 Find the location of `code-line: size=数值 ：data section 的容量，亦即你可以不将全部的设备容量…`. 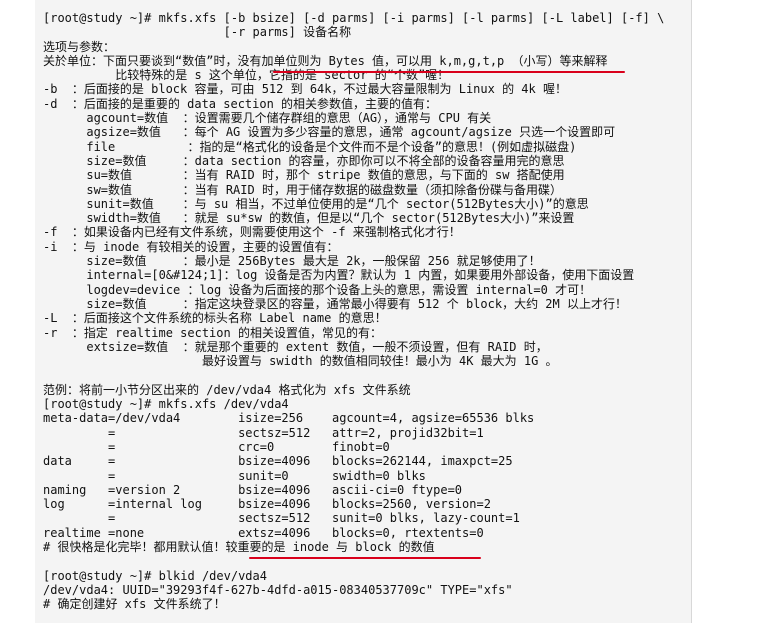

code-line: size=数值 ：data section 的容量，亦即你可以不将全部的设备容量… is located at coordinates (304, 160).